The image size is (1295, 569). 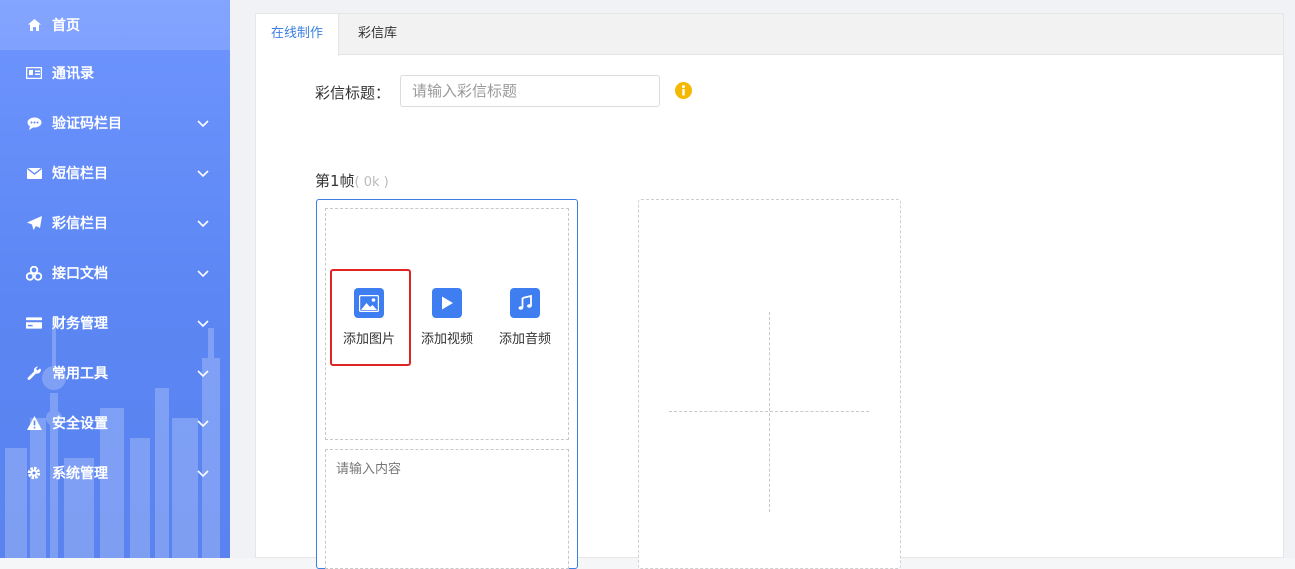 I want to click on sidebar-item-home: 首页, so click(x=115, y=25).